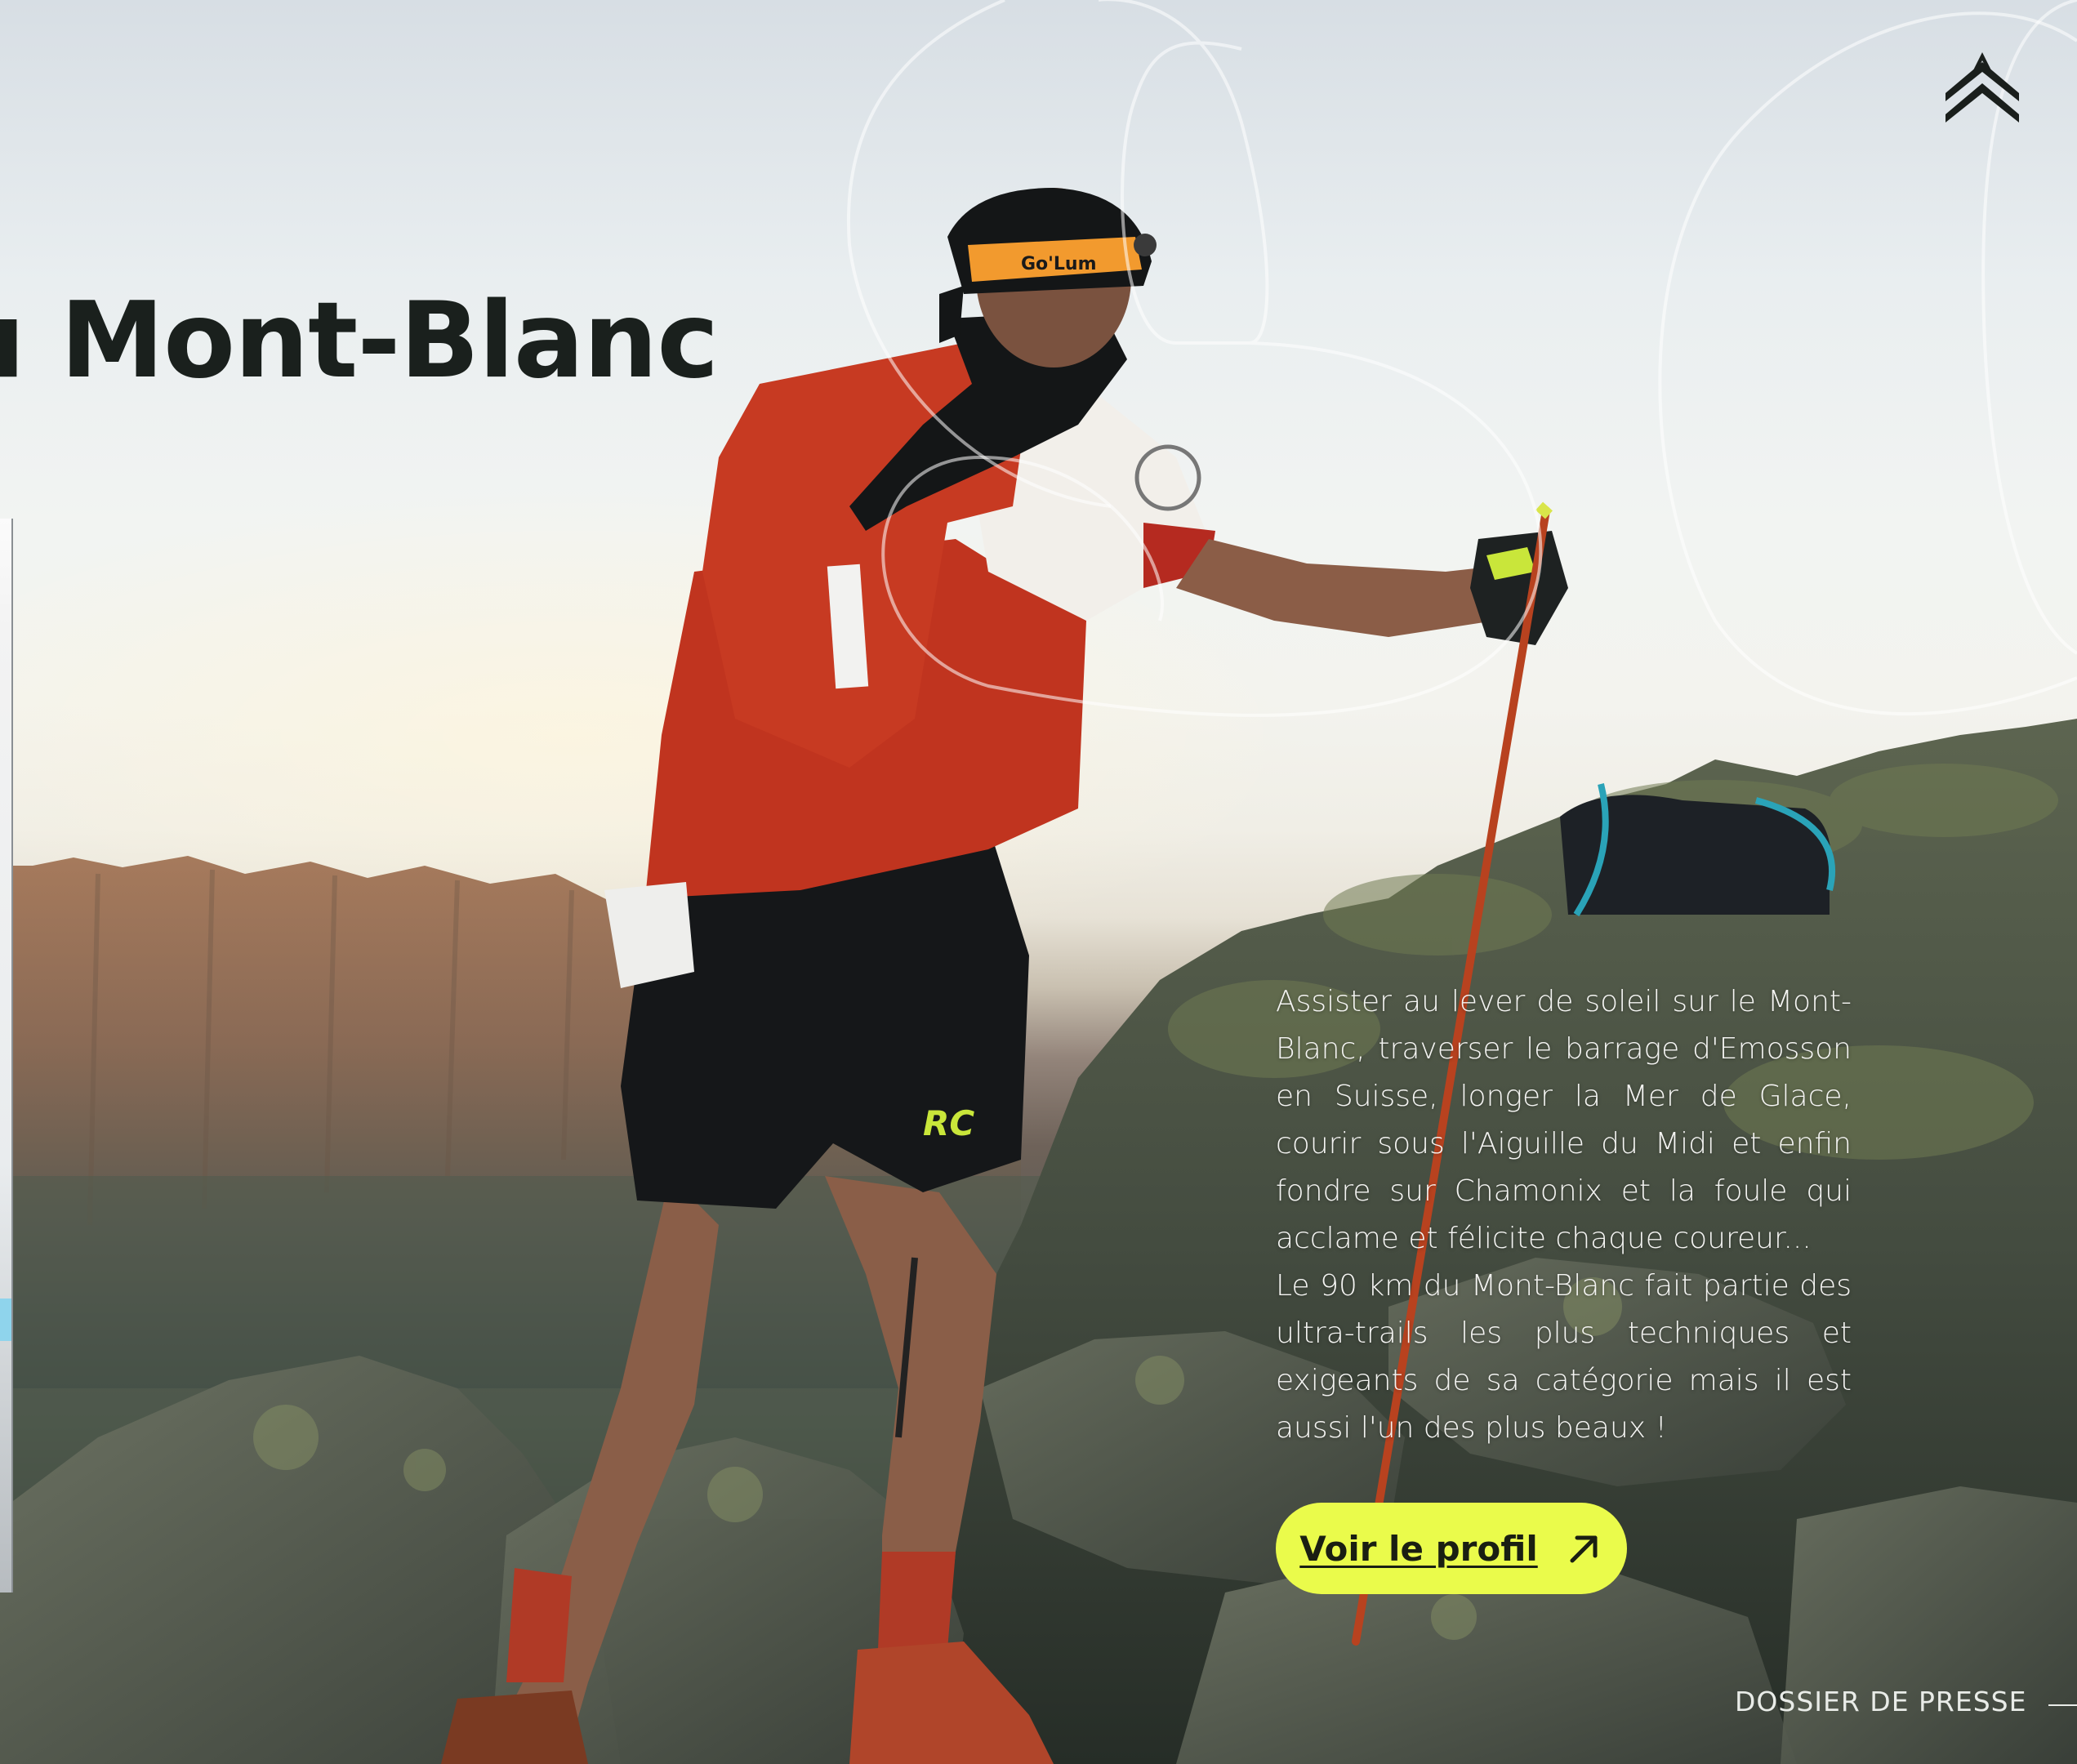 This screenshot has height=1764, width=2077. I want to click on side-panel-edge, so click(7, 1055).